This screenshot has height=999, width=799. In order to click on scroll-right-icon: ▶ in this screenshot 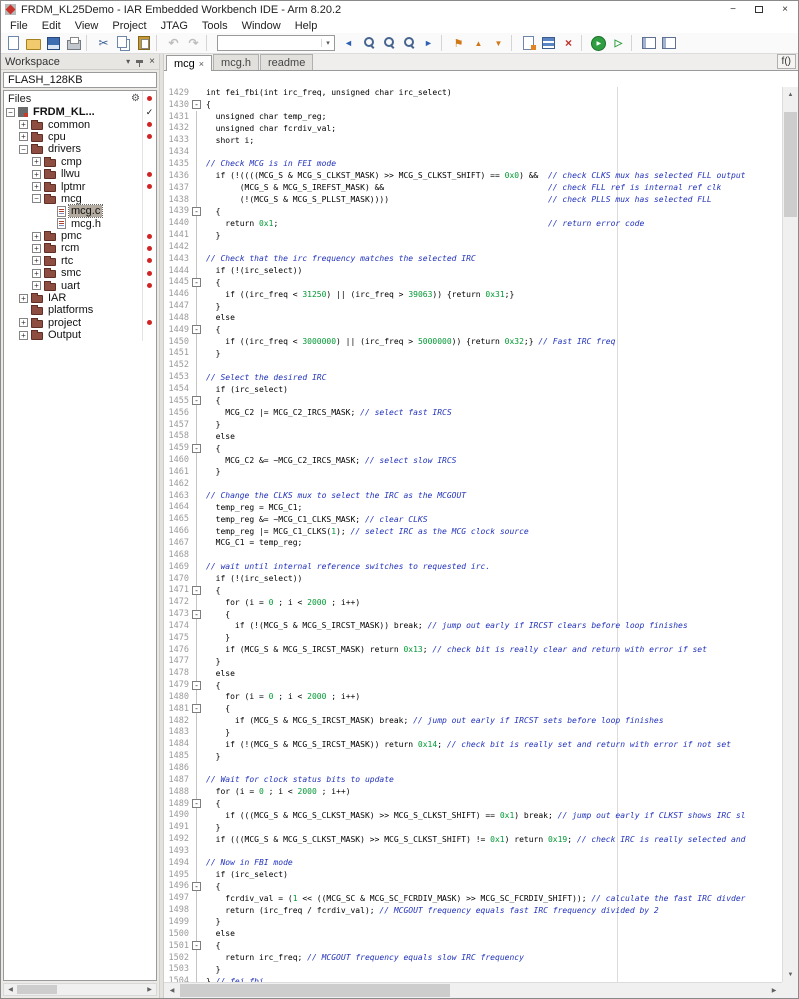, I will do `click(149, 989)`.